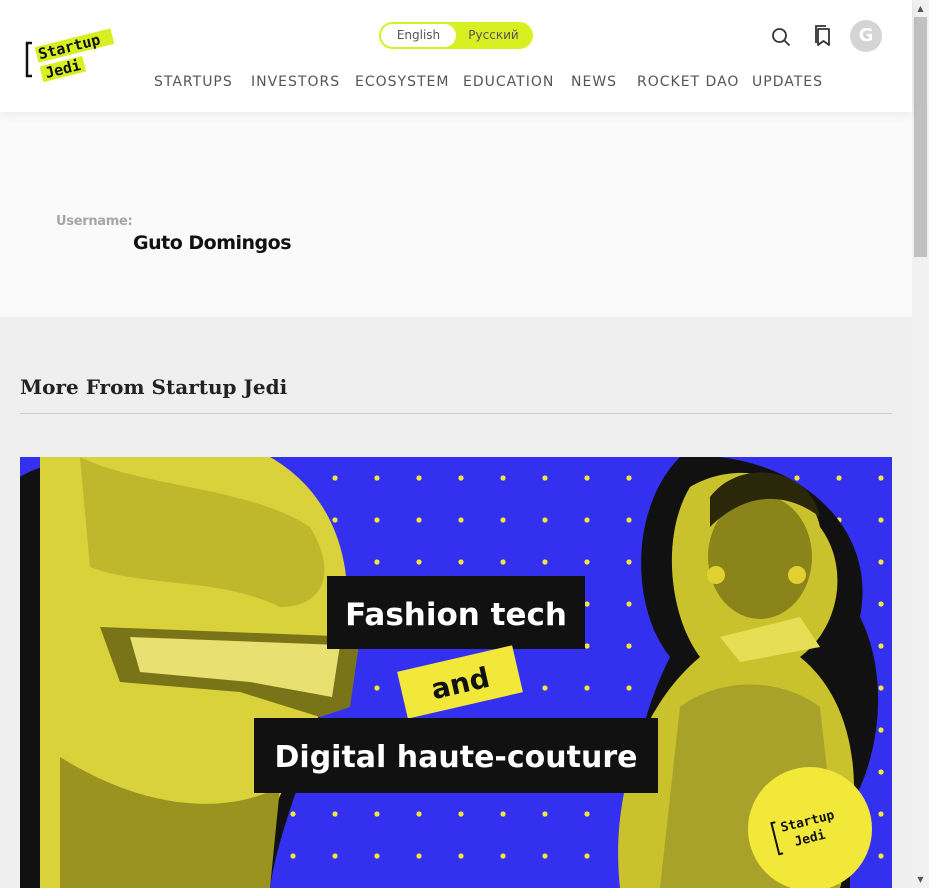 The height and width of the screenshot is (888, 929). What do you see at coordinates (787, 82) in the screenshot?
I see `nav-updates: UPDATES` at bounding box center [787, 82].